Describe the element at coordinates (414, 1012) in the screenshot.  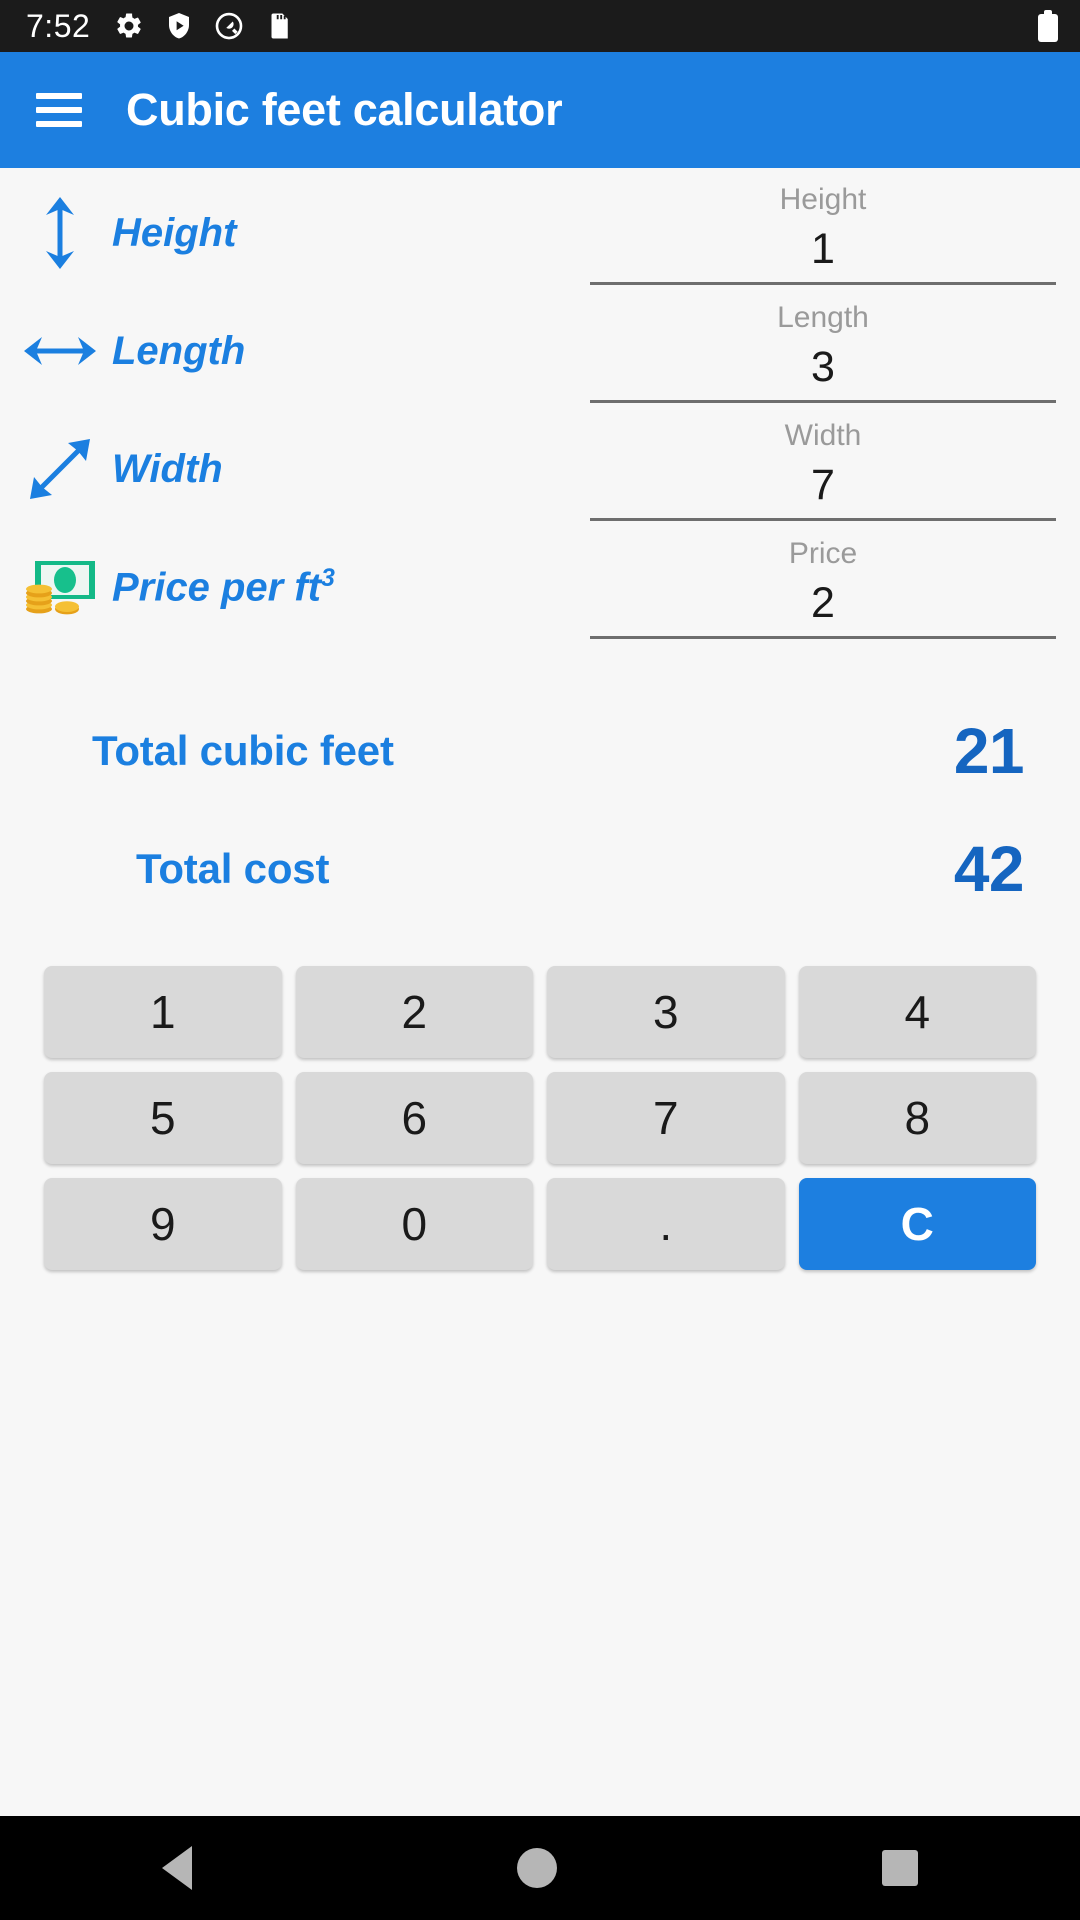
I see `key-2: 2` at that location.